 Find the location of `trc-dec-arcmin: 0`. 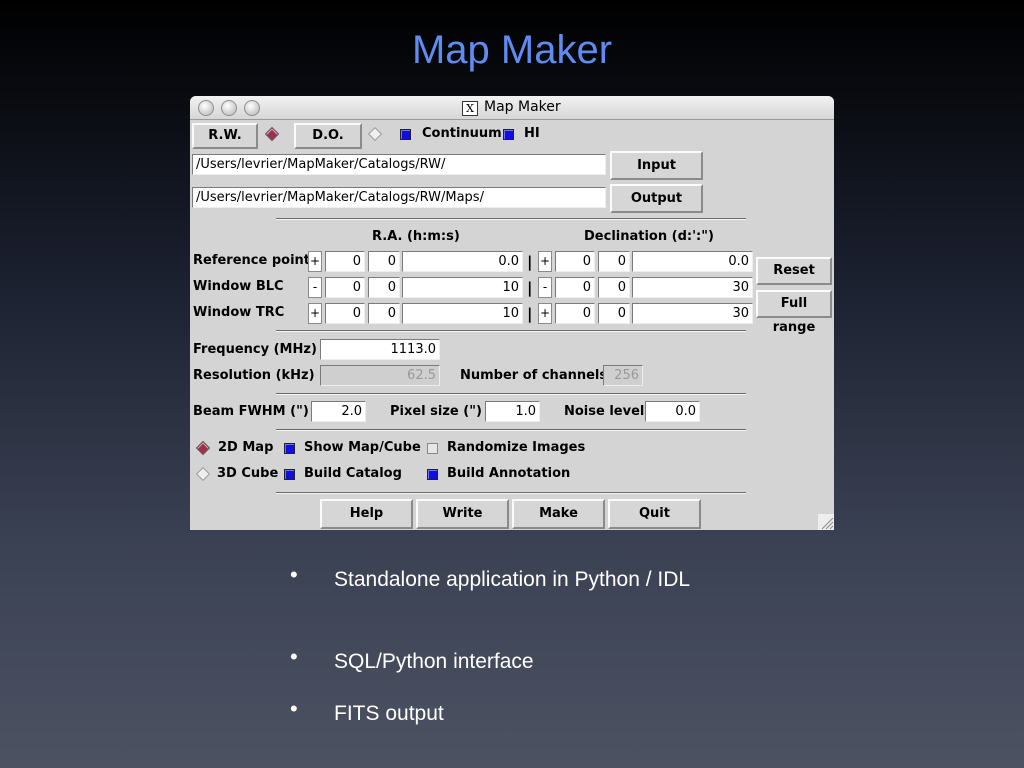

trc-dec-arcmin: 0 is located at coordinates (614, 313).